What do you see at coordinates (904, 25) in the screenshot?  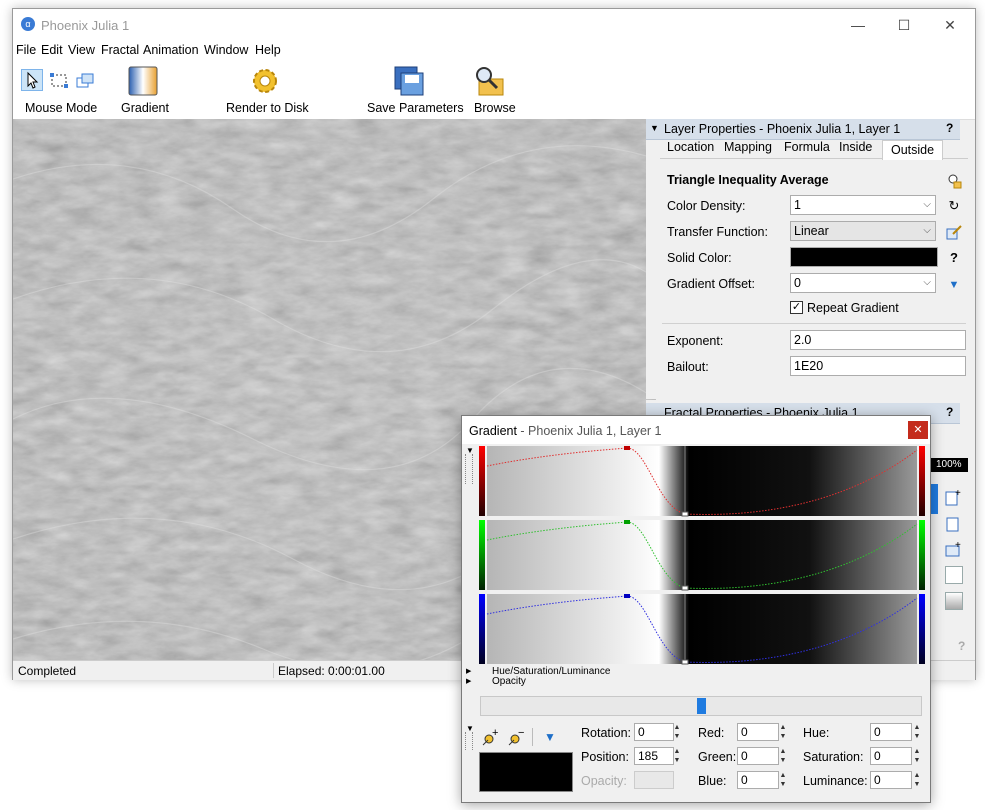 I see `maximize-button: ☐` at bounding box center [904, 25].